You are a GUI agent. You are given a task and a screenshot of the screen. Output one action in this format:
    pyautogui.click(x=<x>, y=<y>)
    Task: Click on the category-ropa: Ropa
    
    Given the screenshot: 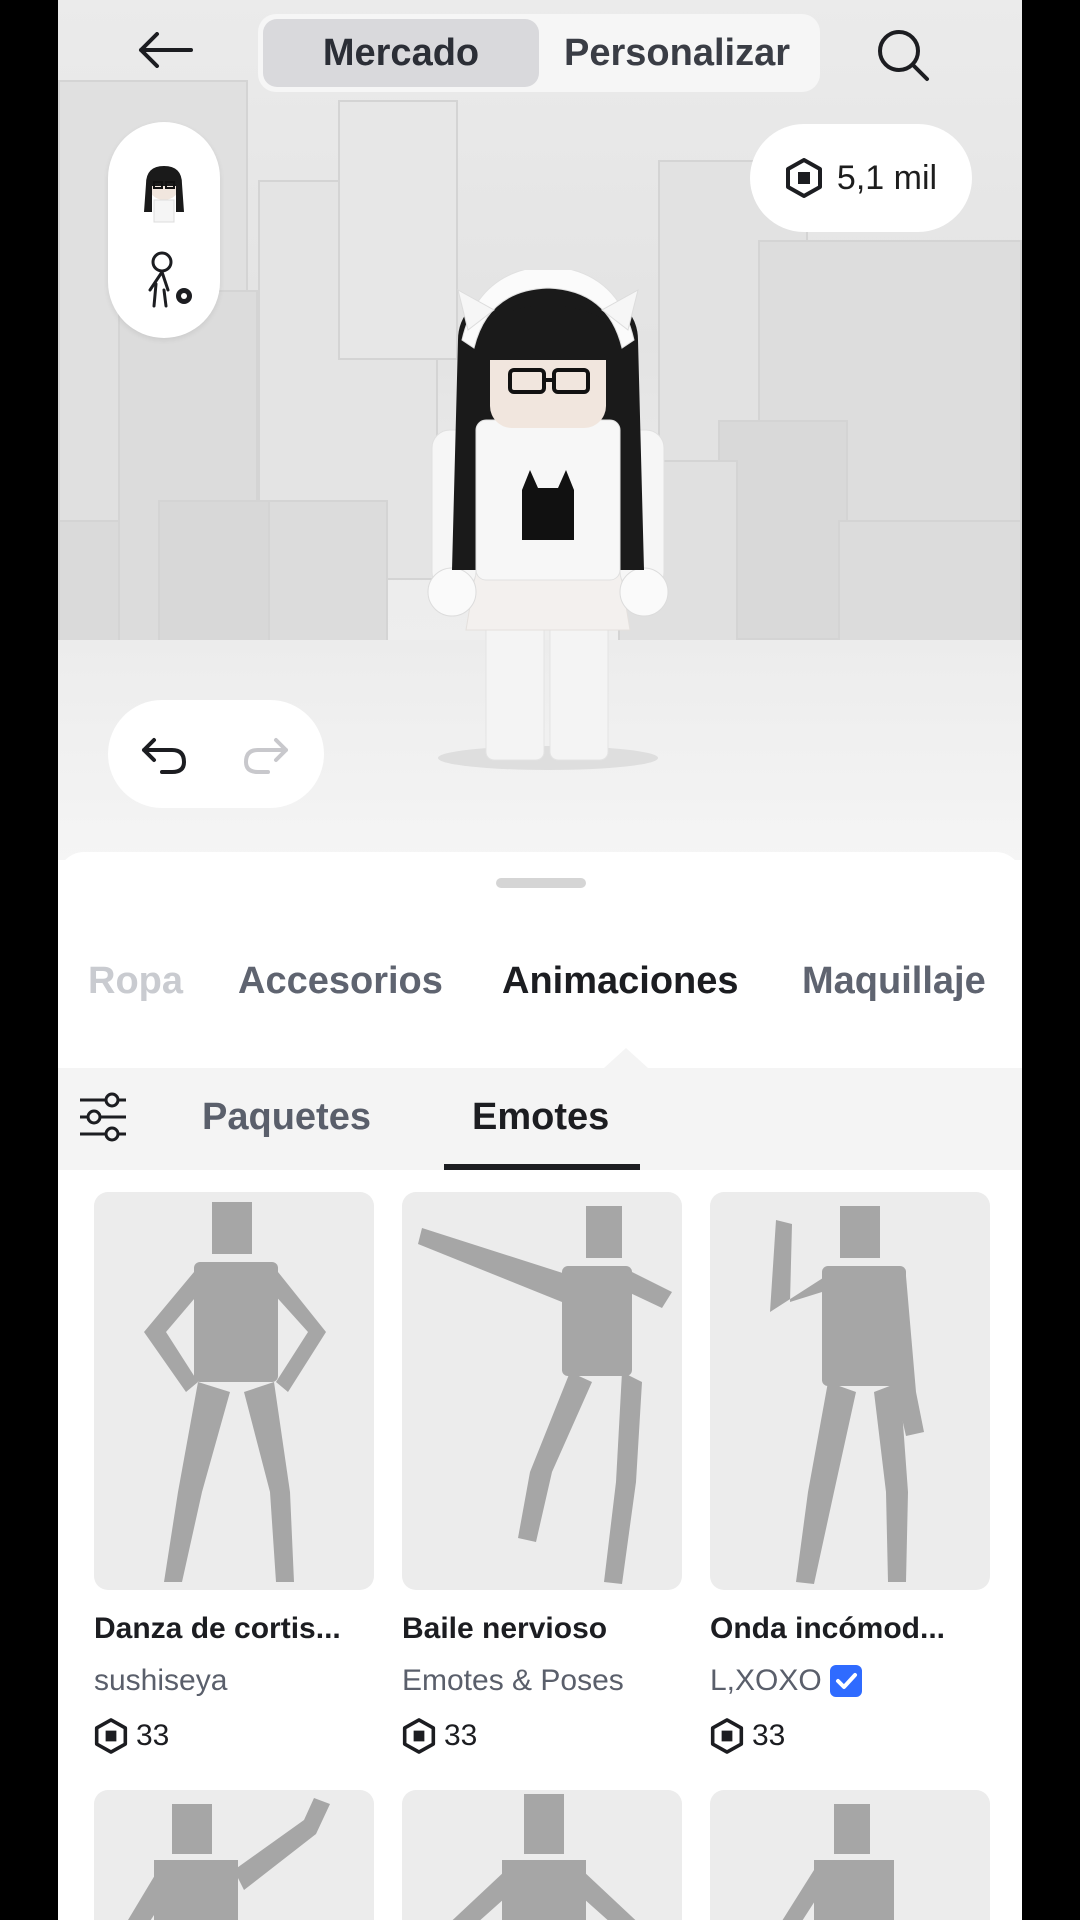 What is the action you would take?
    pyautogui.click(x=135, y=981)
    